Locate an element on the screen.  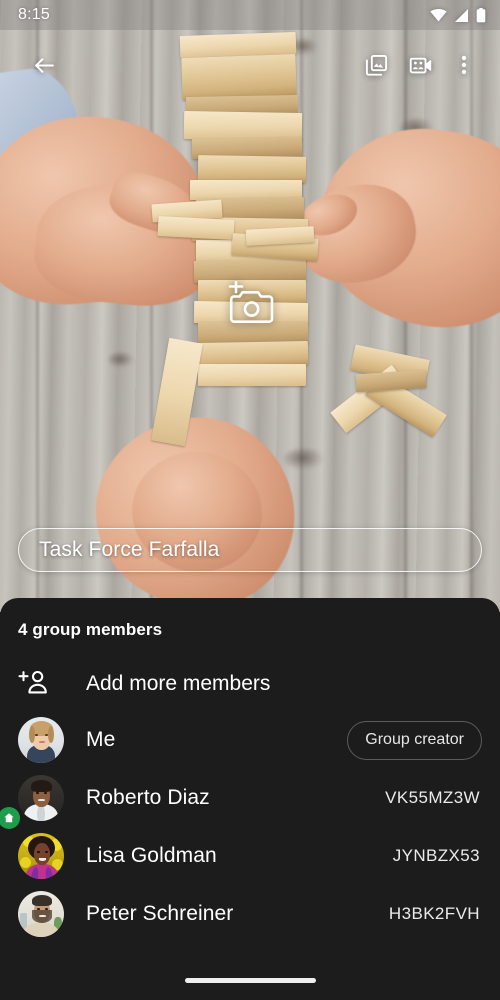
home-badge-icon is located at coordinates (10, 818).